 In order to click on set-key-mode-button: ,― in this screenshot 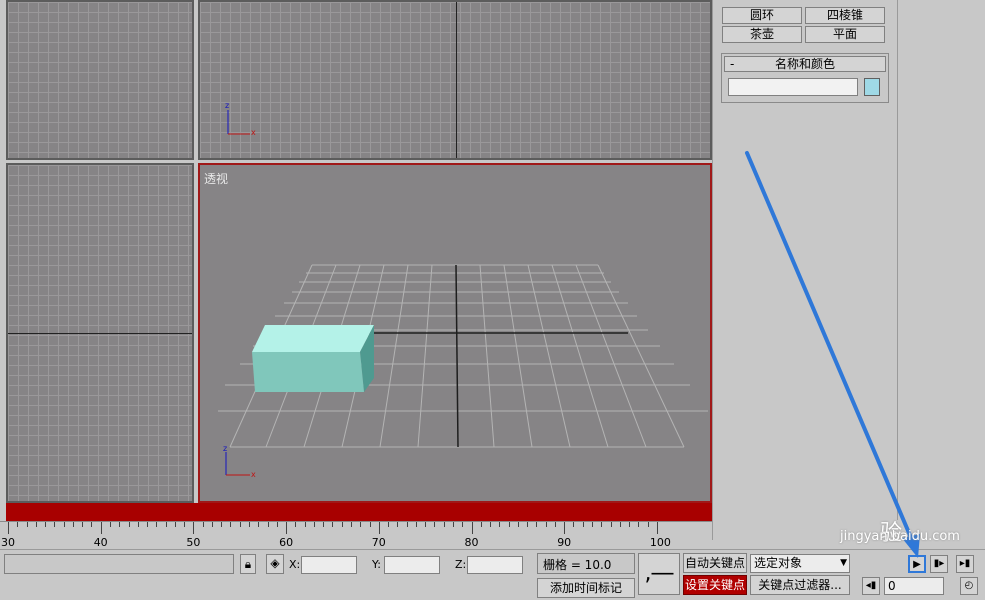, I will do `click(659, 574)`.